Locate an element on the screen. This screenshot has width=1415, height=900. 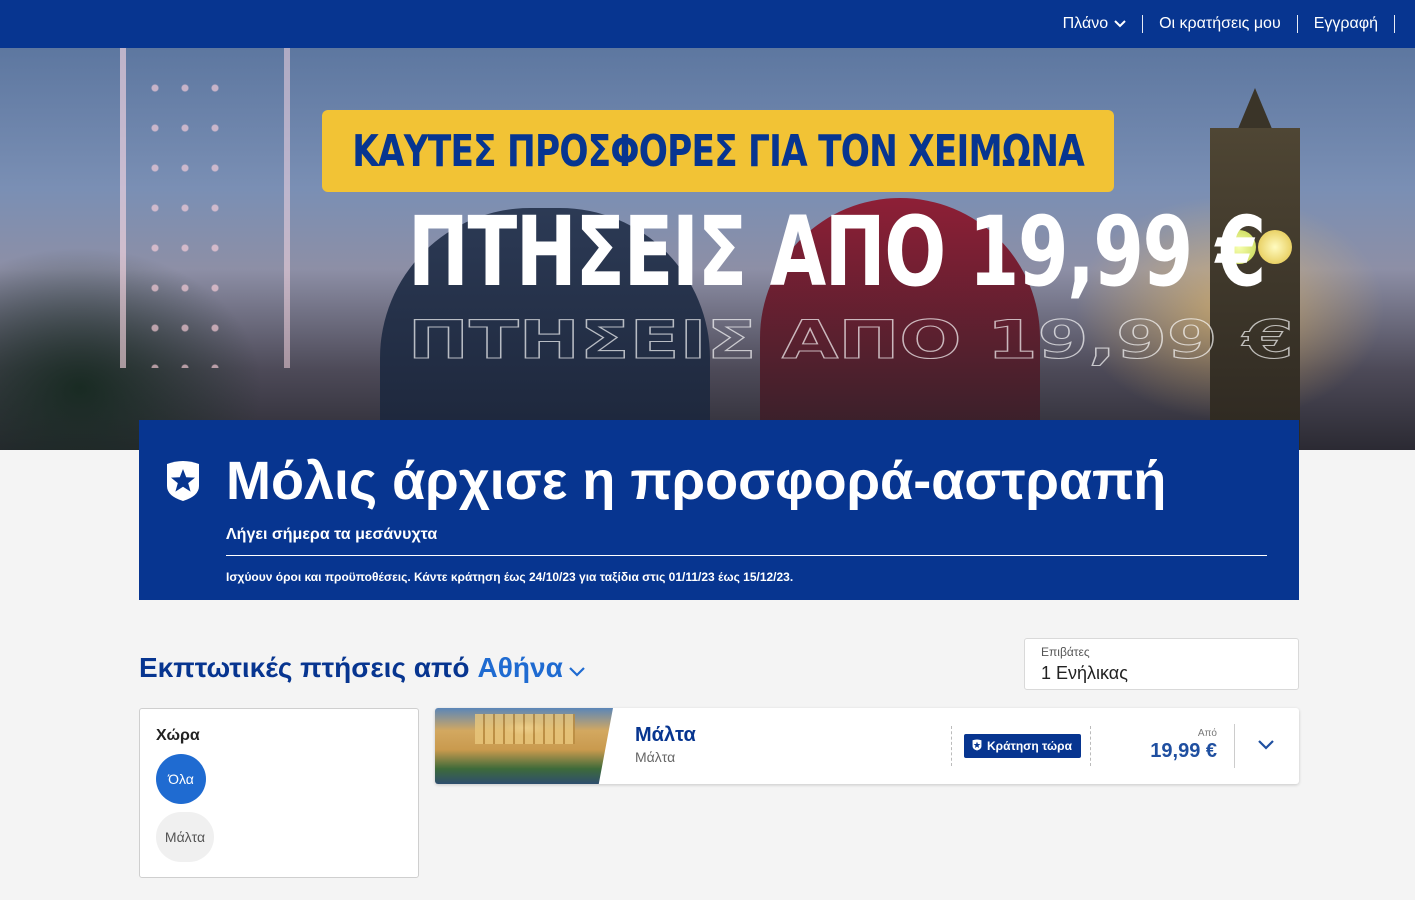
promo-banner-text: ΚΑΥΤΕΣ ΠΡΟΣΦΟΡΕΣ ΓΙΑ ΤΟΝ ΧΕΙΜΩΝΑ is located at coordinates (718, 151).